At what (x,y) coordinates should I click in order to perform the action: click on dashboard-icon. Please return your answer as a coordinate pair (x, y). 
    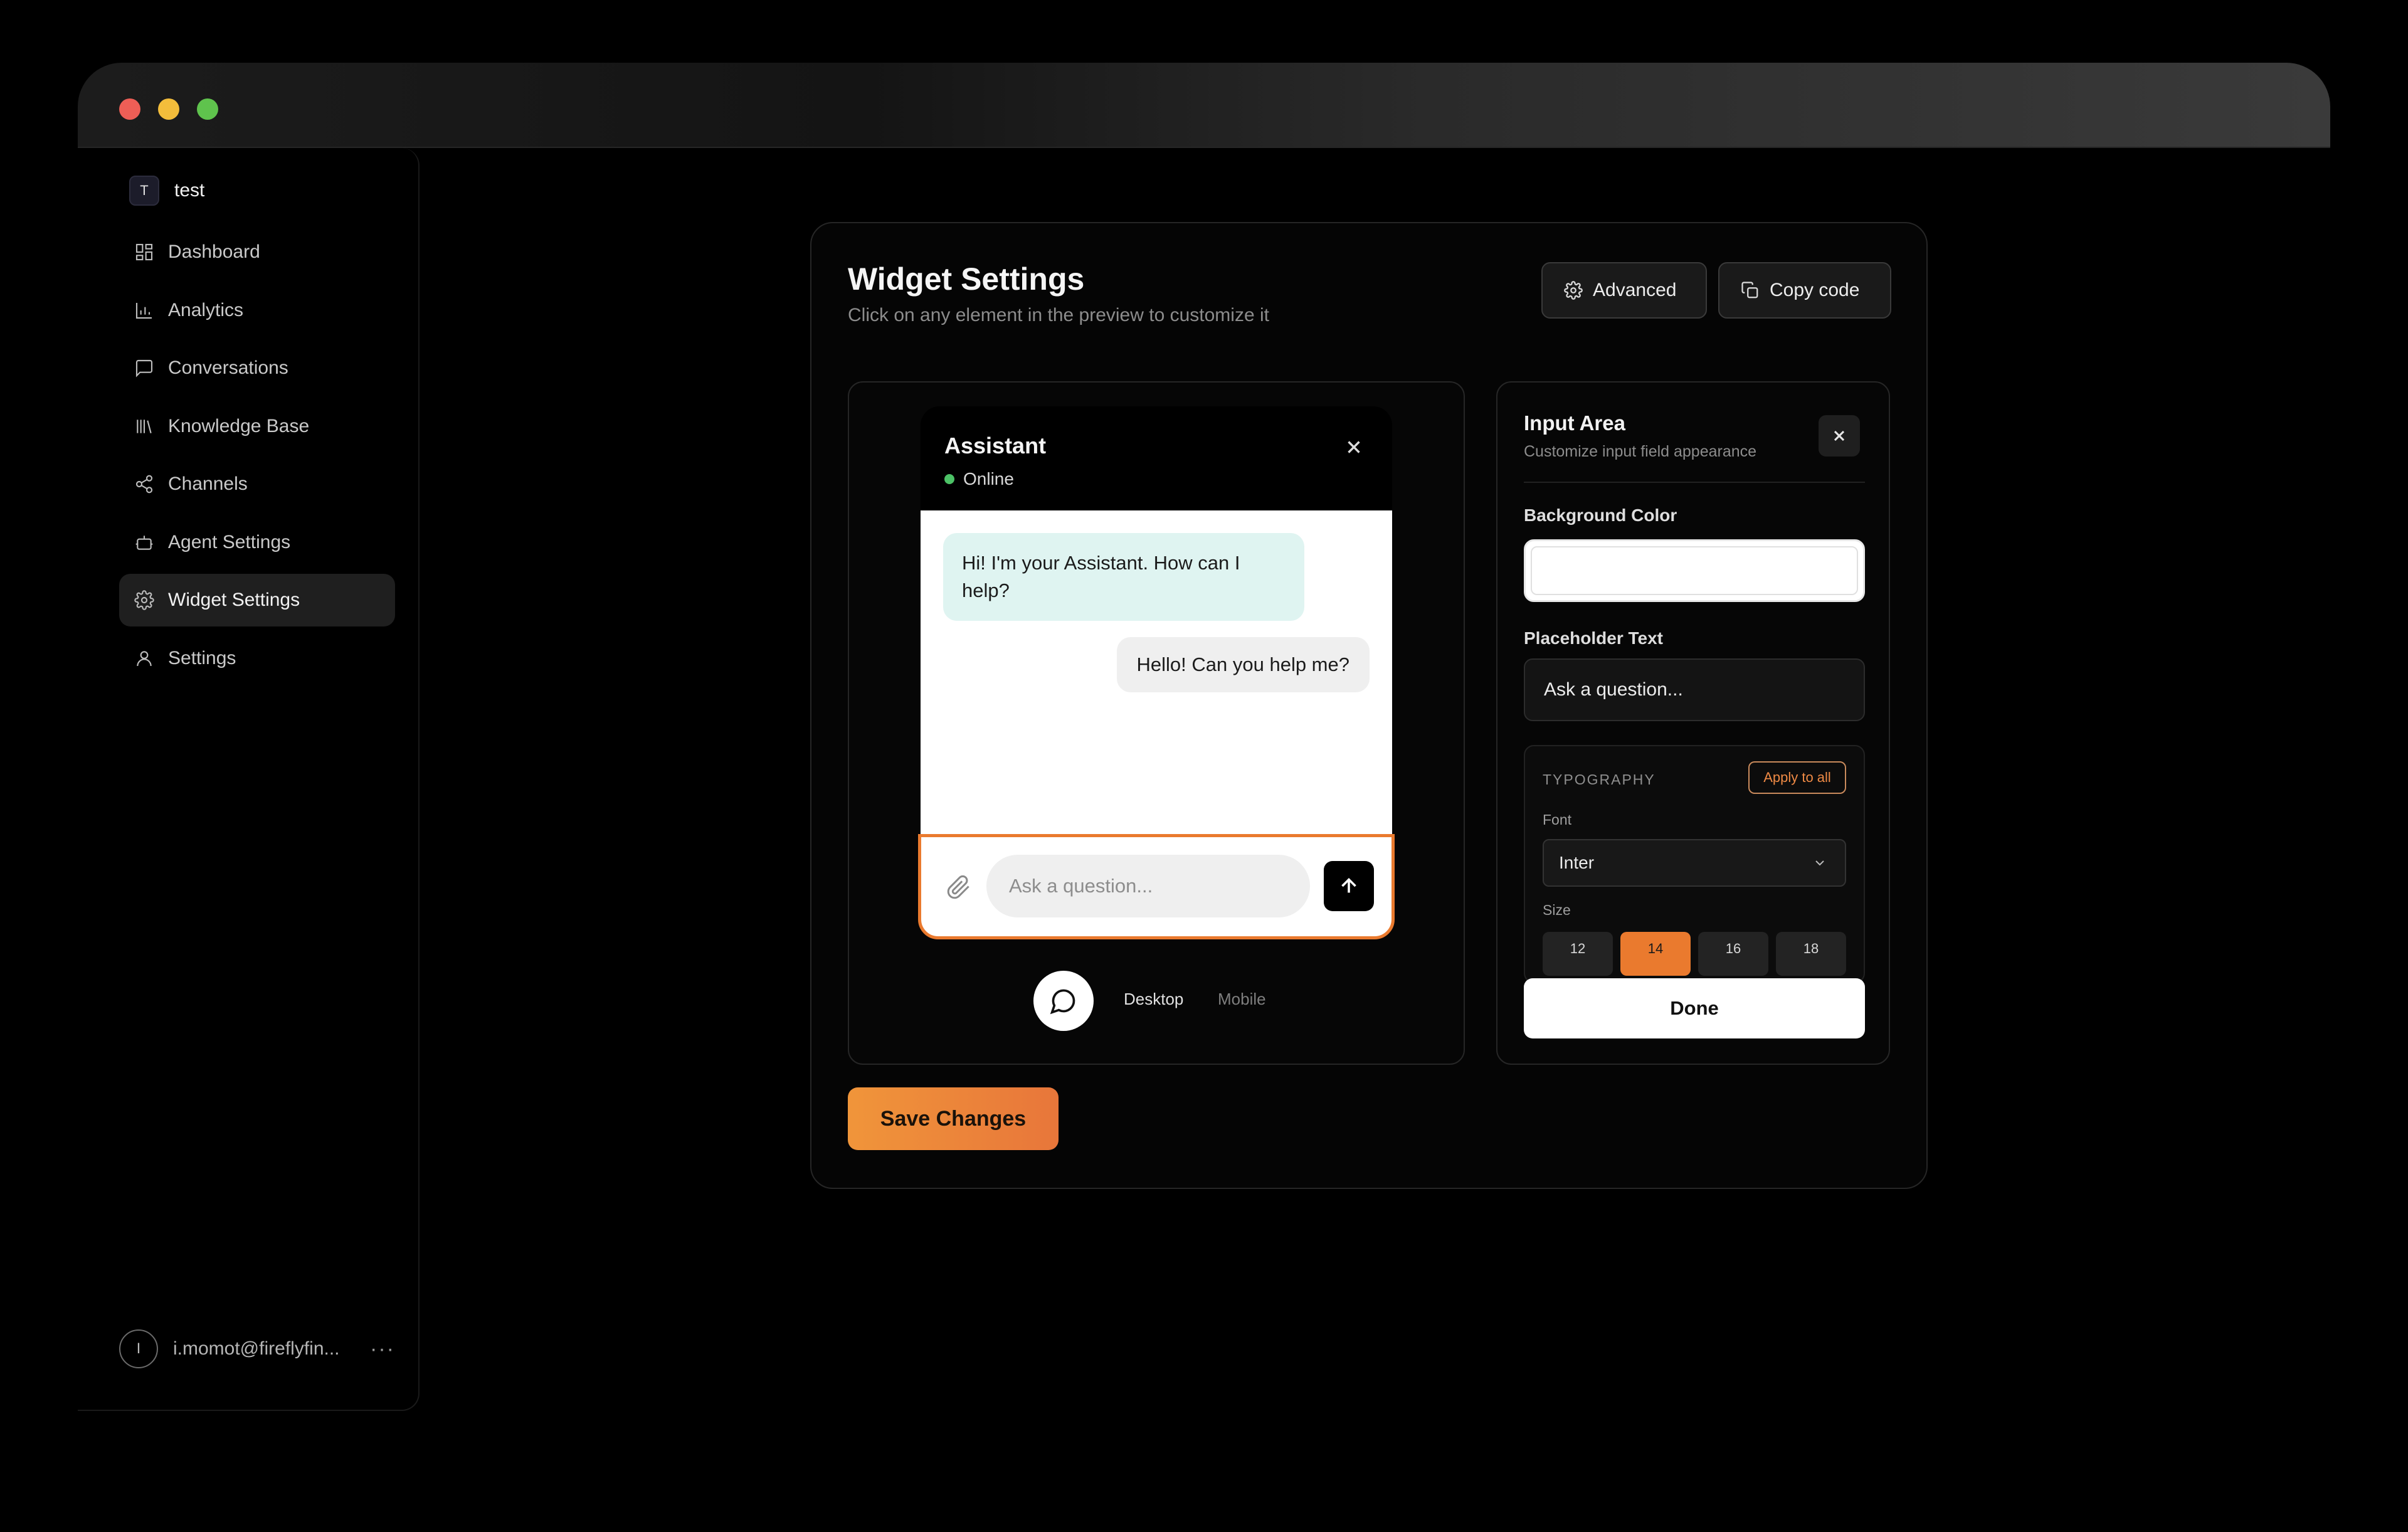
    Looking at the image, I should click on (144, 252).